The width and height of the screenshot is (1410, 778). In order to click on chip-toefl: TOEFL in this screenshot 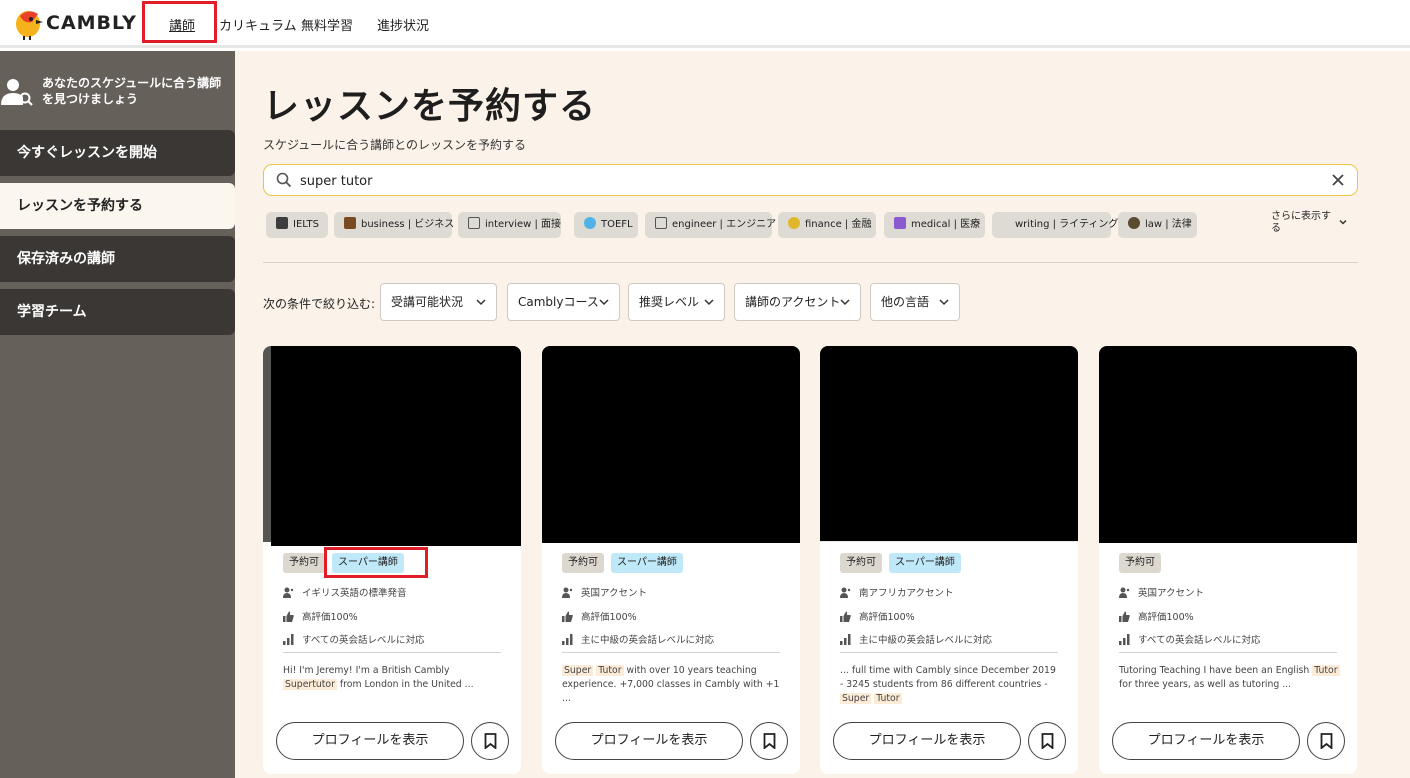, I will do `click(606, 225)`.